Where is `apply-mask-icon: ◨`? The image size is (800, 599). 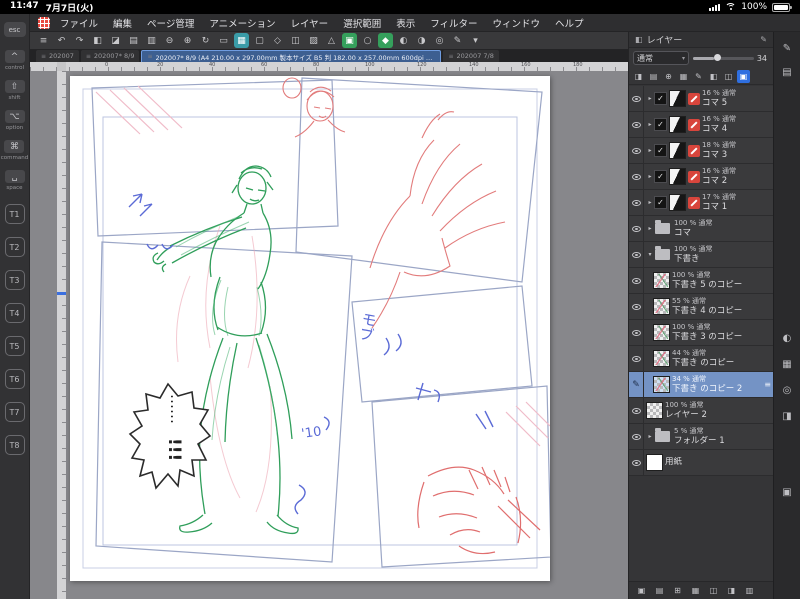
apply-mask-icon: ◨ is located at coordinates (731, 590).